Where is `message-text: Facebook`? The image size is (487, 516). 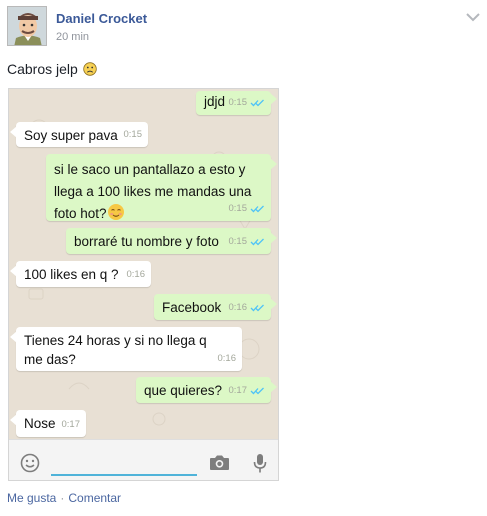 message-text: Facebook is located at coordinates (192, 307).